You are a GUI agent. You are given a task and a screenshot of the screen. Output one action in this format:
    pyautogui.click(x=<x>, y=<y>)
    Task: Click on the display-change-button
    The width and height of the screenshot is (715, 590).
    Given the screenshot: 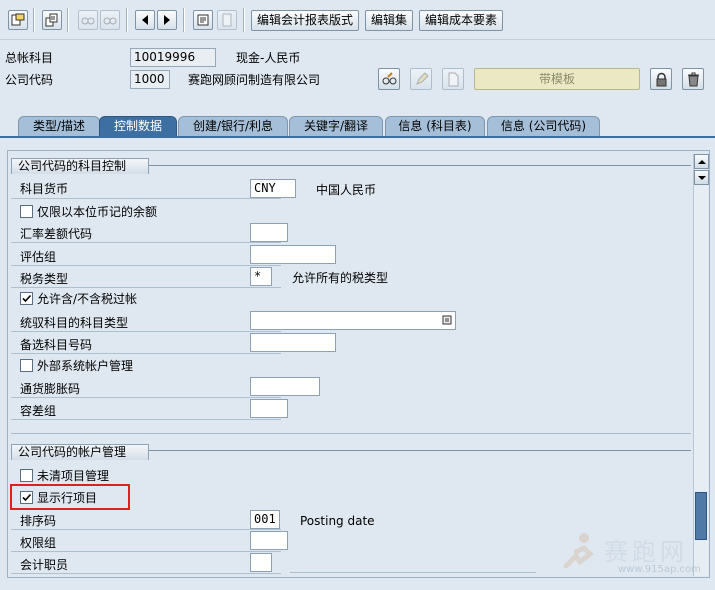 What is the action you would take?
    pyautogui.click(x=18, y=20)
    